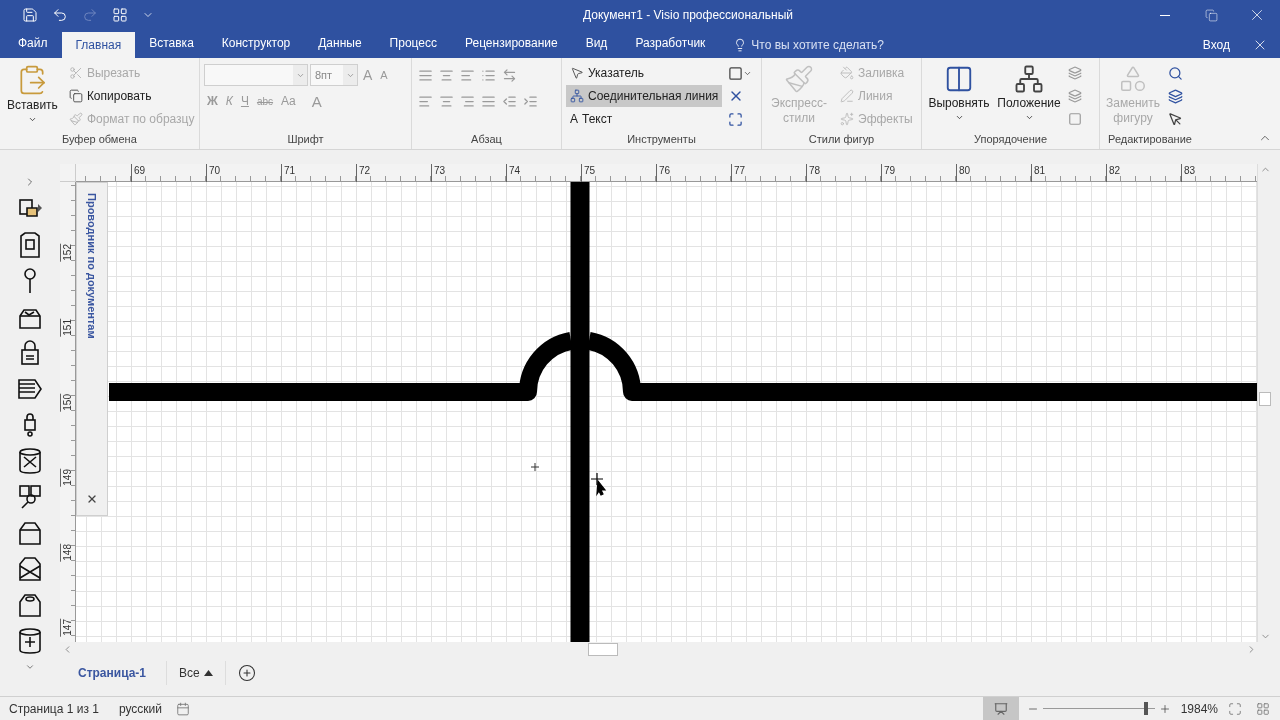  What do you see at coordinates (596, 43) in the screenshot?
I see `ribbon-tab: Вид` at bounding box center [596, 43].